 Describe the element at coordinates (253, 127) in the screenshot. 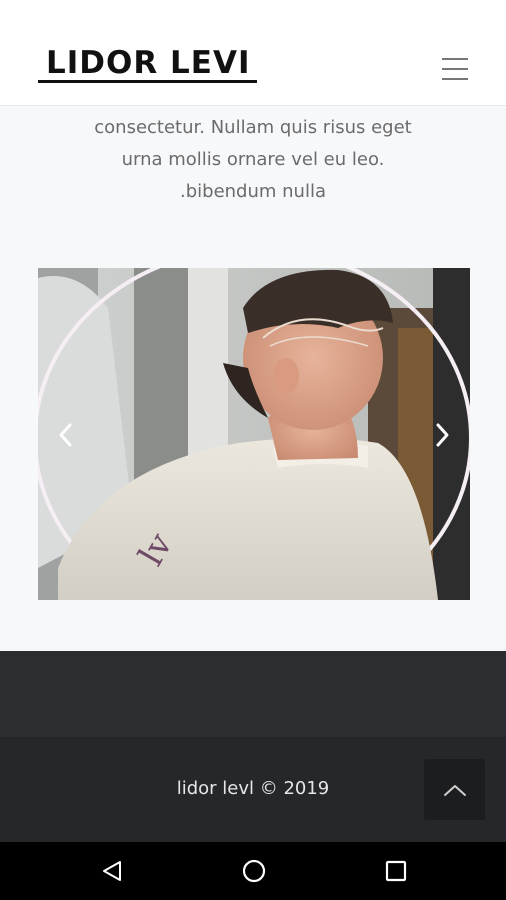

I see `intro-line: consectetur. Nullam quis risus eget` at that location.